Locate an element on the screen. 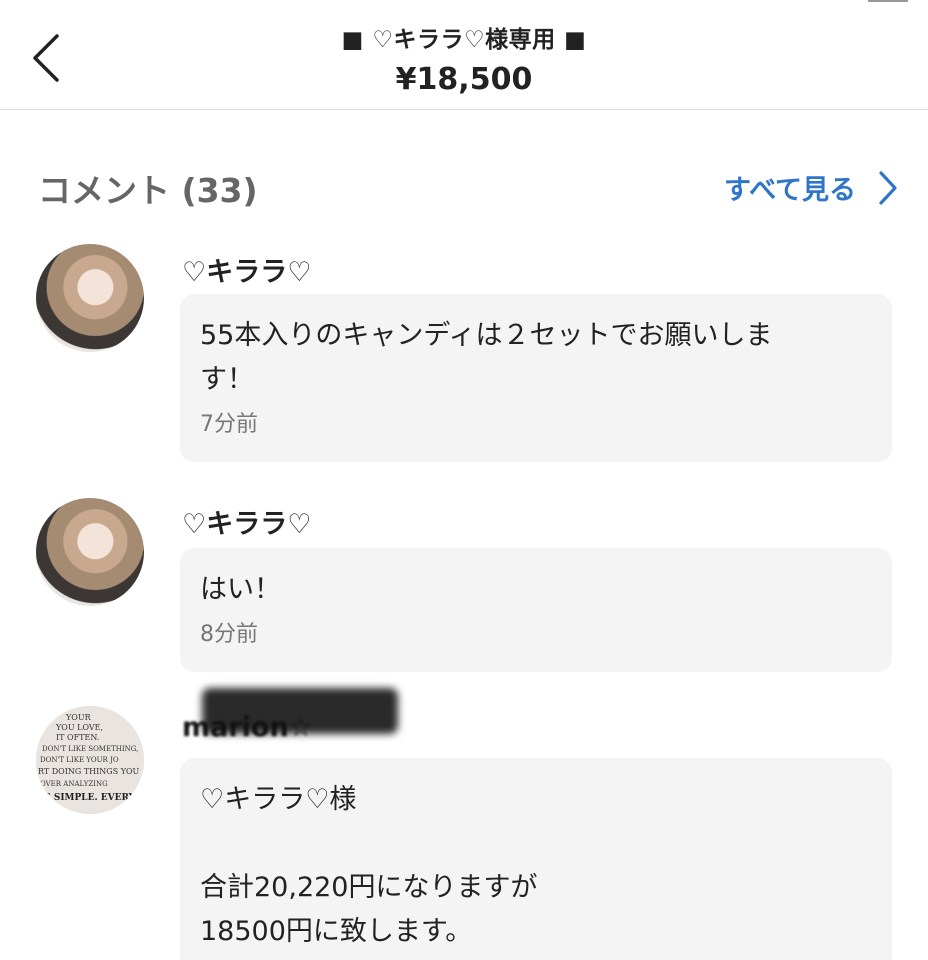 The width and height of the screenshot is (928, 960). comment-bubble: 55本入りのキャンディは２セットでお願いしま す！ 7分前 is located at coordinates (536, 378).